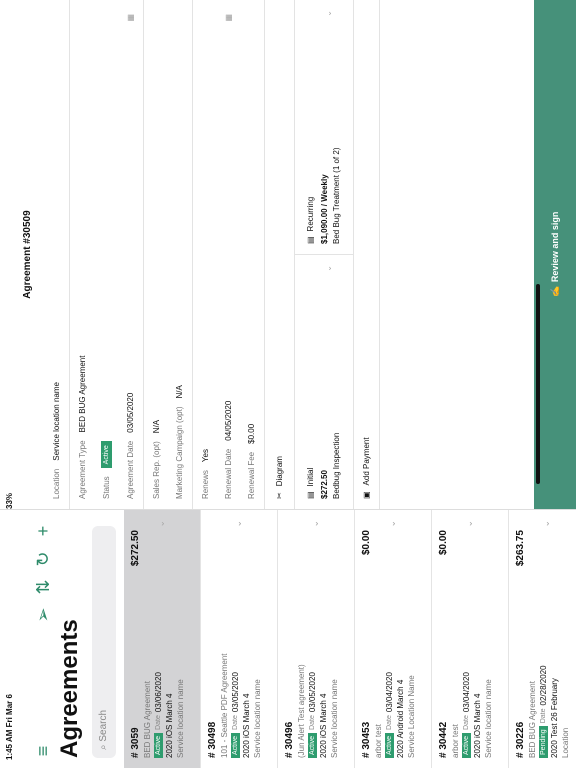  I want to click on service-location: Location, so click(565, 742).